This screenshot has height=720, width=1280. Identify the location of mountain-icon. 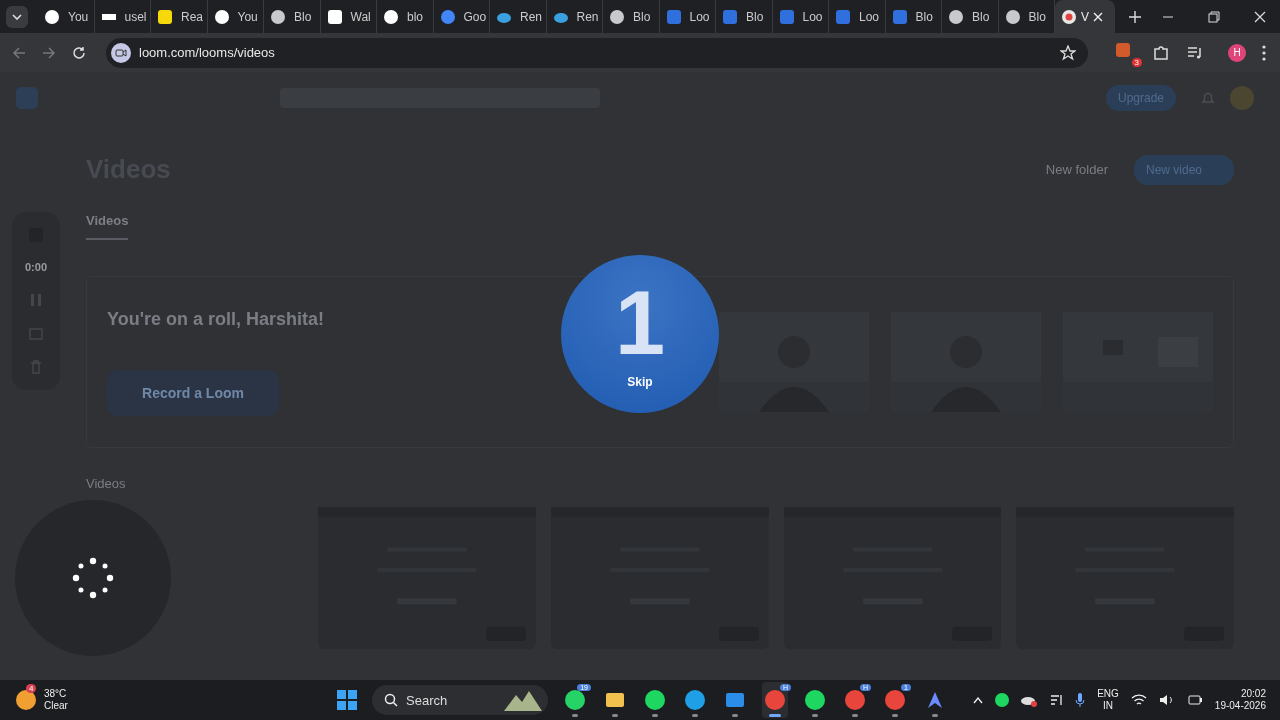
(523, 700).